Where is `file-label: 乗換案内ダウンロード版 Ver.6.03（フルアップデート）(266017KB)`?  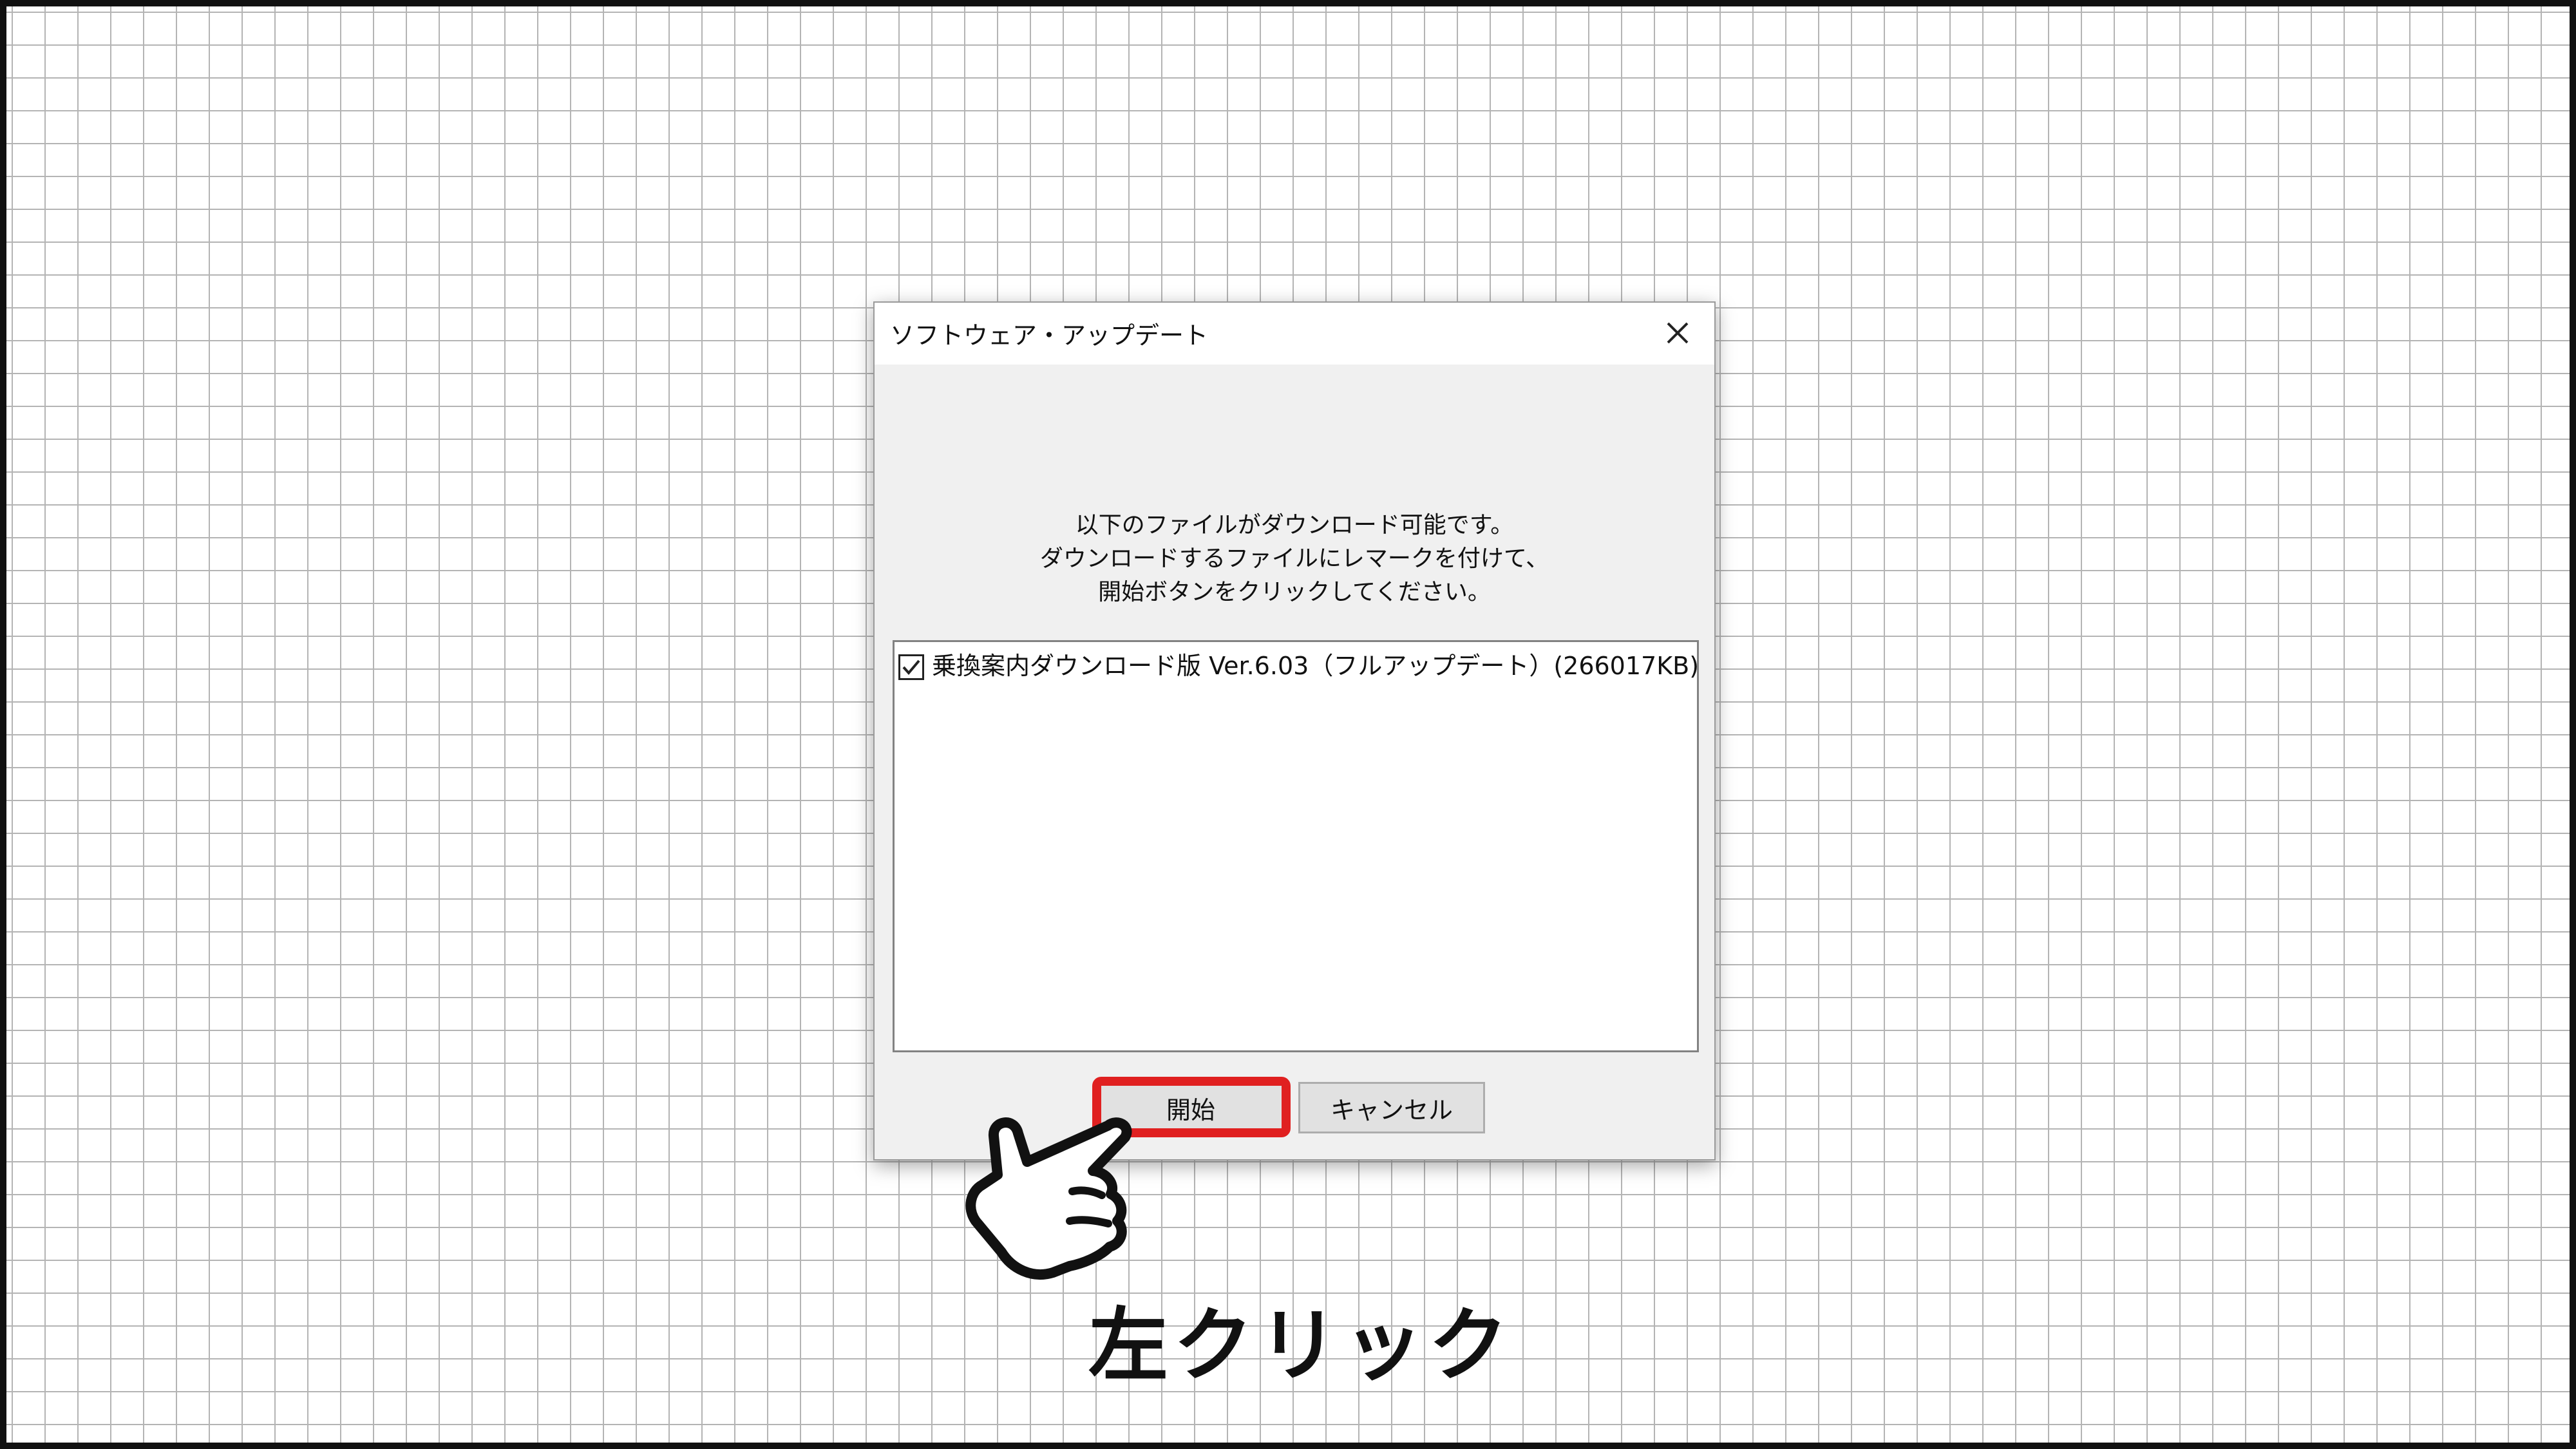 file-label: 乗換案内ダウンロード版 Ver.6.03（フルアップデート）(266017KB) is located at coordinates (1316, 665).